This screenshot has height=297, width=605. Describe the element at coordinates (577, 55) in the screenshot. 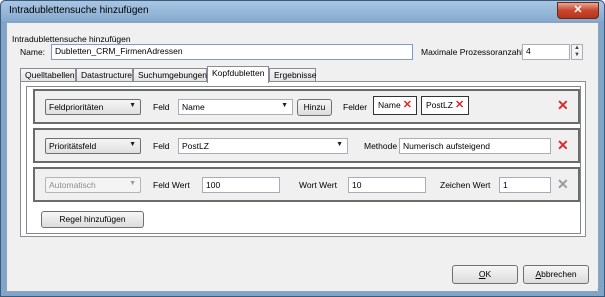

I see `spin-down-icon: ▼` at that location.